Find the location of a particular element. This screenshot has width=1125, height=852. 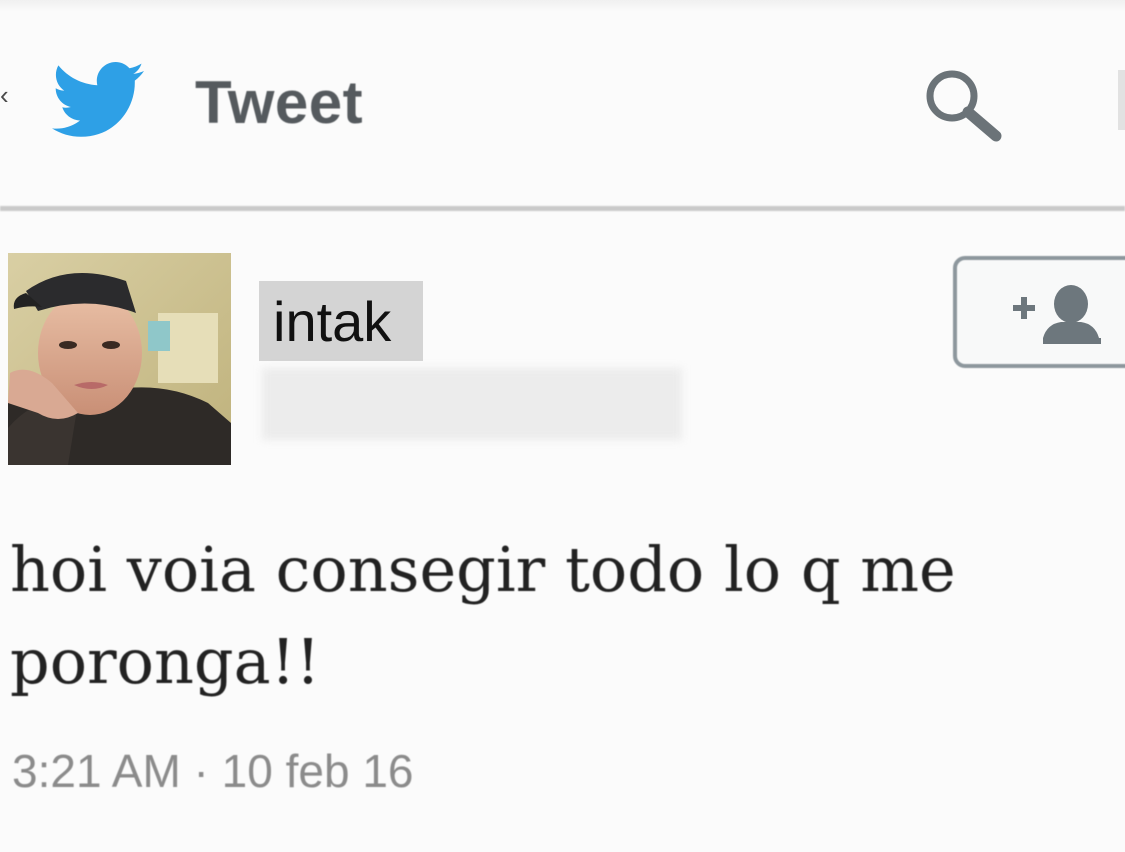

avatar is located at coordinates (119, 359).